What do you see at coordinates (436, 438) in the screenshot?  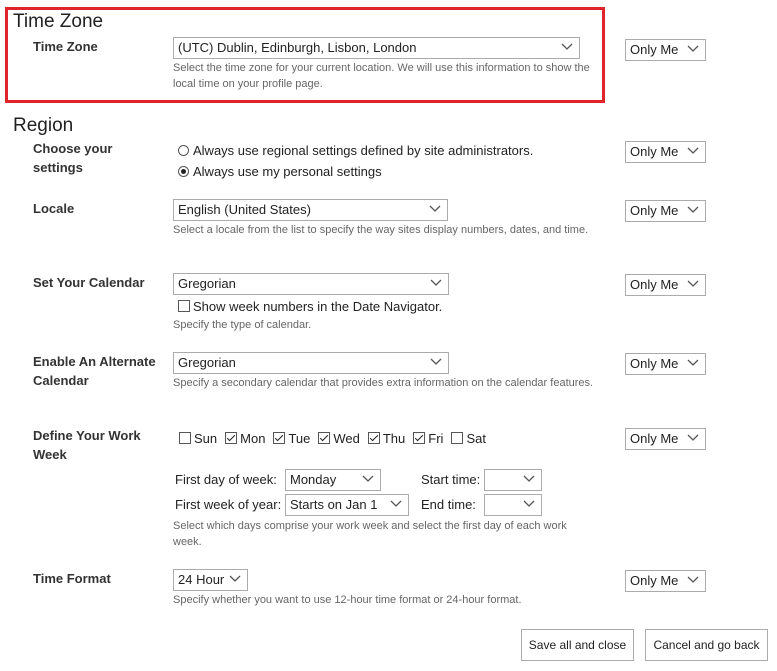 I see `day-label: Fri` at bounding box center [436, 438].